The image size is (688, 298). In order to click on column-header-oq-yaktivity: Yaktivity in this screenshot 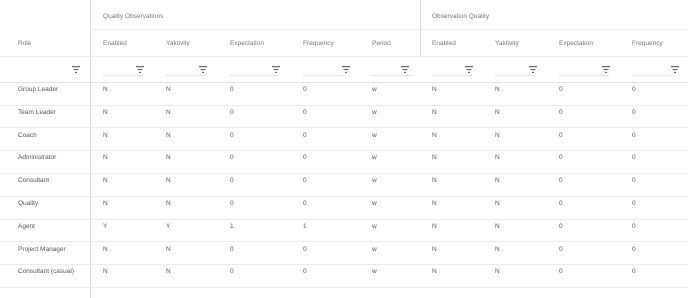, I will do `click(507, 43)`.